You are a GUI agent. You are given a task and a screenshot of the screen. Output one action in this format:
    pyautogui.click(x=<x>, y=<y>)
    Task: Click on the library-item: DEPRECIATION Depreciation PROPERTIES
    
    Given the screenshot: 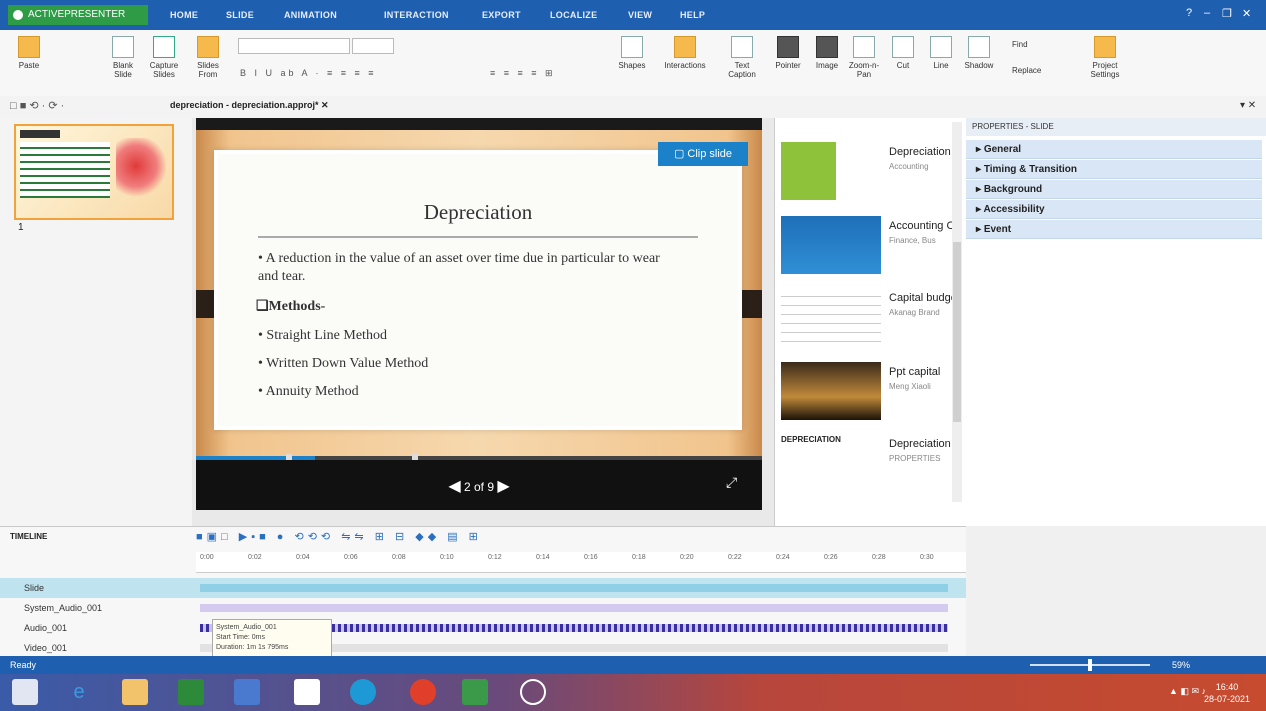 What is the action you would take?
    pyautogui.click(x=869, y=464)
    